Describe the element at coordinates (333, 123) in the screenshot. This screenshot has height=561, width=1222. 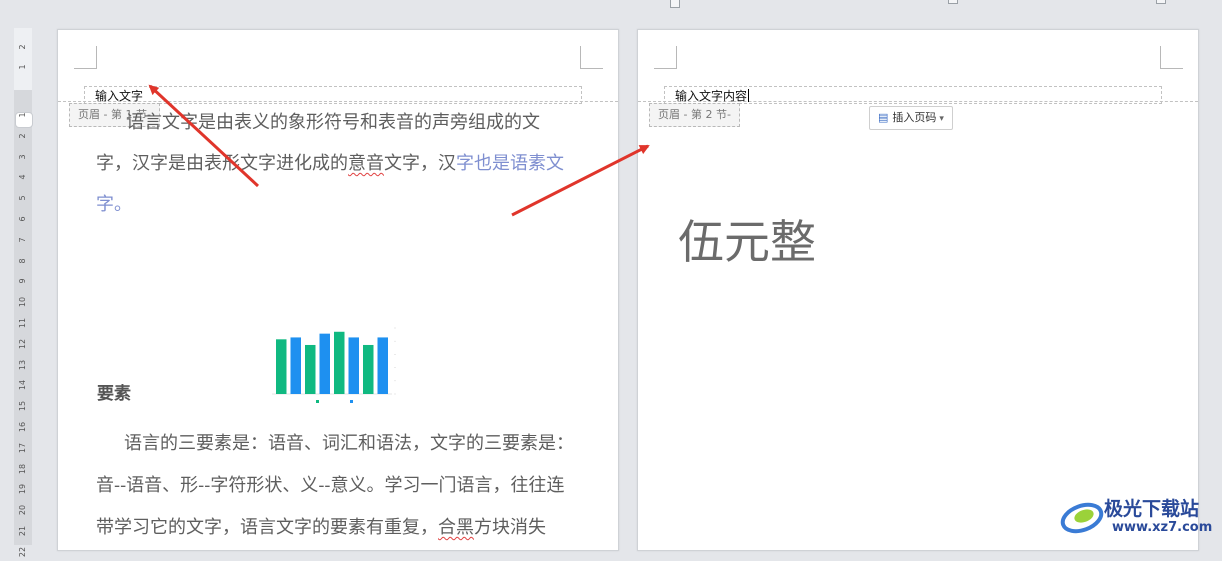
I see `paragraph-line: 语言文字是由表义的象形符号和表音的声旁组成的文` at that location.